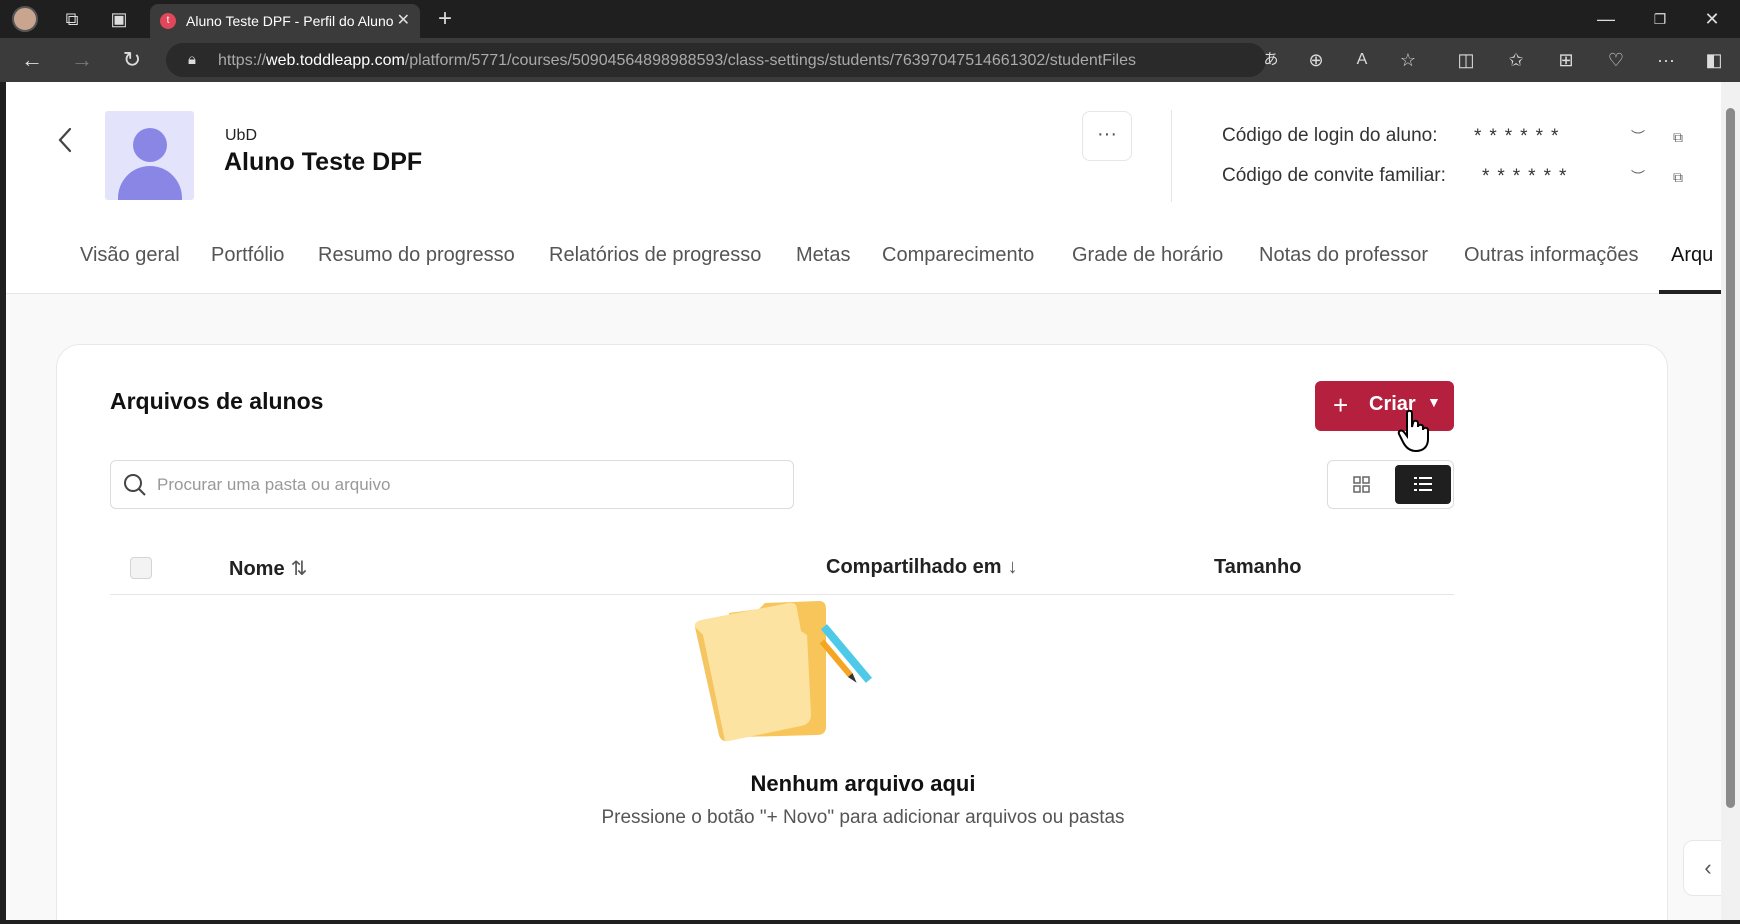  Describe the element at coordinates (192, 60) in the screenshot. I see `lock-icon: 🔒︎` at that location.